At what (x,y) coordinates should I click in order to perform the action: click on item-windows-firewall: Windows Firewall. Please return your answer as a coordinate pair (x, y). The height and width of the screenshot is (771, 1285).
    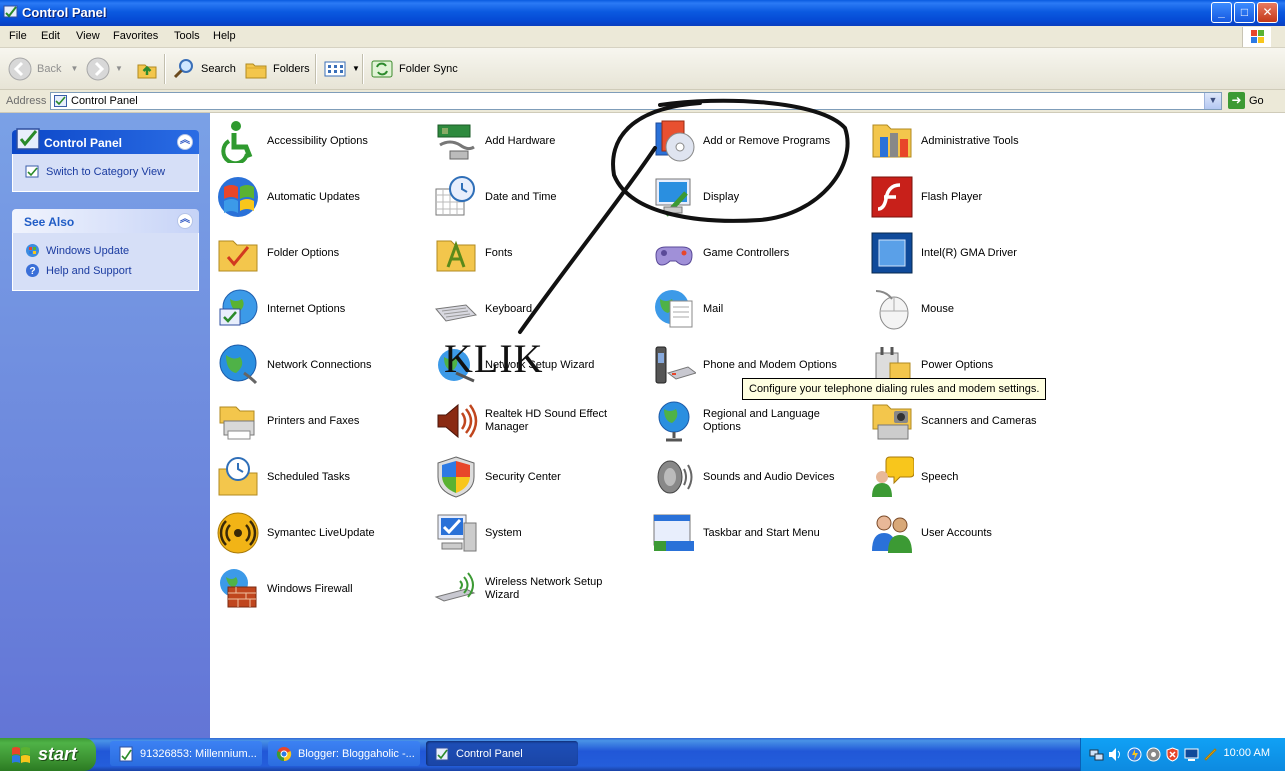
    Looking at the image, I should click on (315, 589).